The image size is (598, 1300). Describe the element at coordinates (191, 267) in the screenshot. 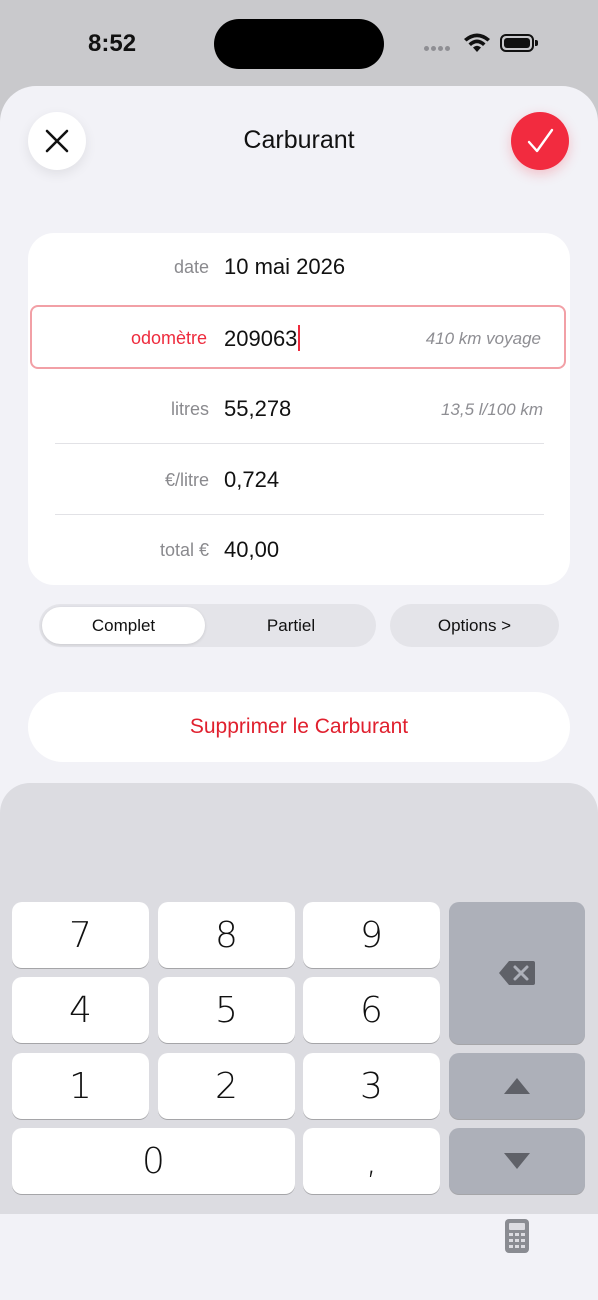

I see `date-label: date` at that location.